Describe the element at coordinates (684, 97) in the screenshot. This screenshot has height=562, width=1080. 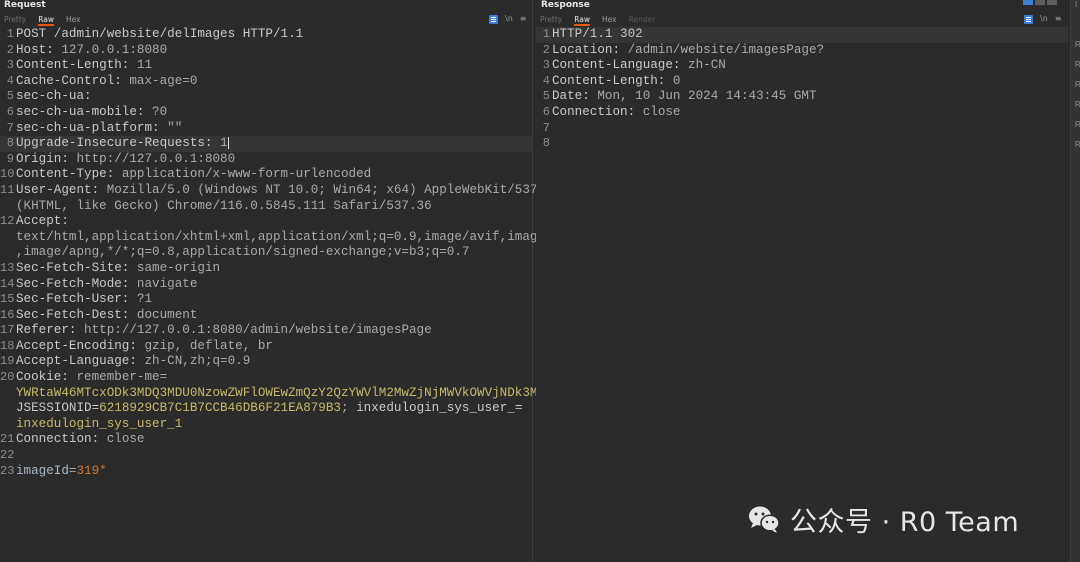
I see `line-text: Date: Mon, 10 Jun 2024 14:43:45 GMT` at that location.